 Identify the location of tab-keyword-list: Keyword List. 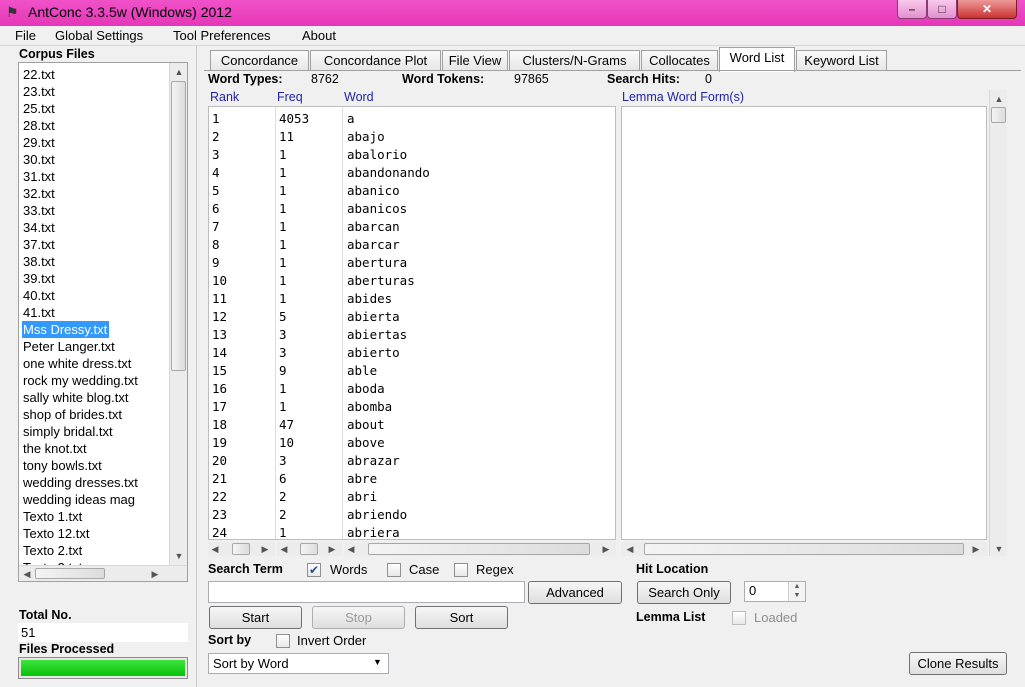
(841, 60).